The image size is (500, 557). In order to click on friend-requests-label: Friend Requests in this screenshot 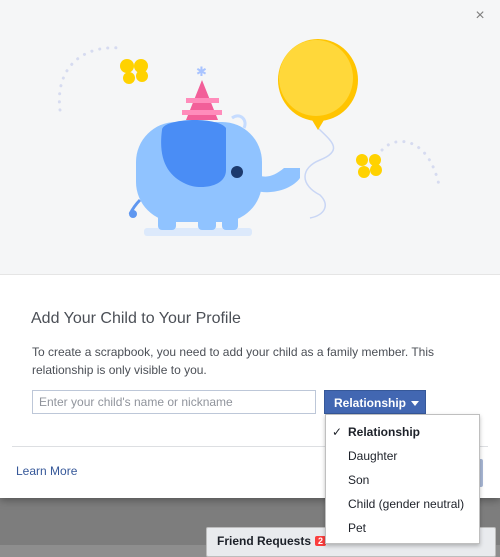, I will do `click(264, 541)`.